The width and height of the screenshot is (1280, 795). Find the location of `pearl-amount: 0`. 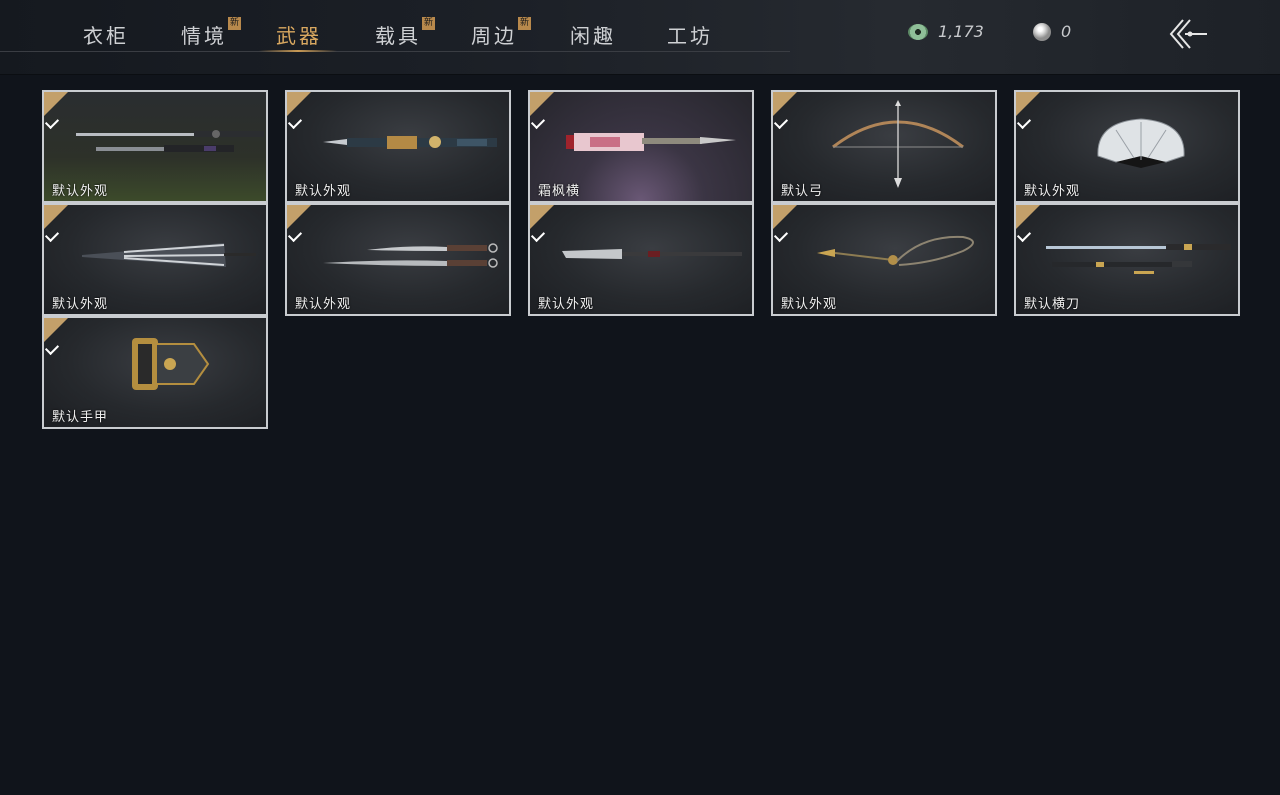

pearl-amount: 0 is located at coordinates (1066, 31).